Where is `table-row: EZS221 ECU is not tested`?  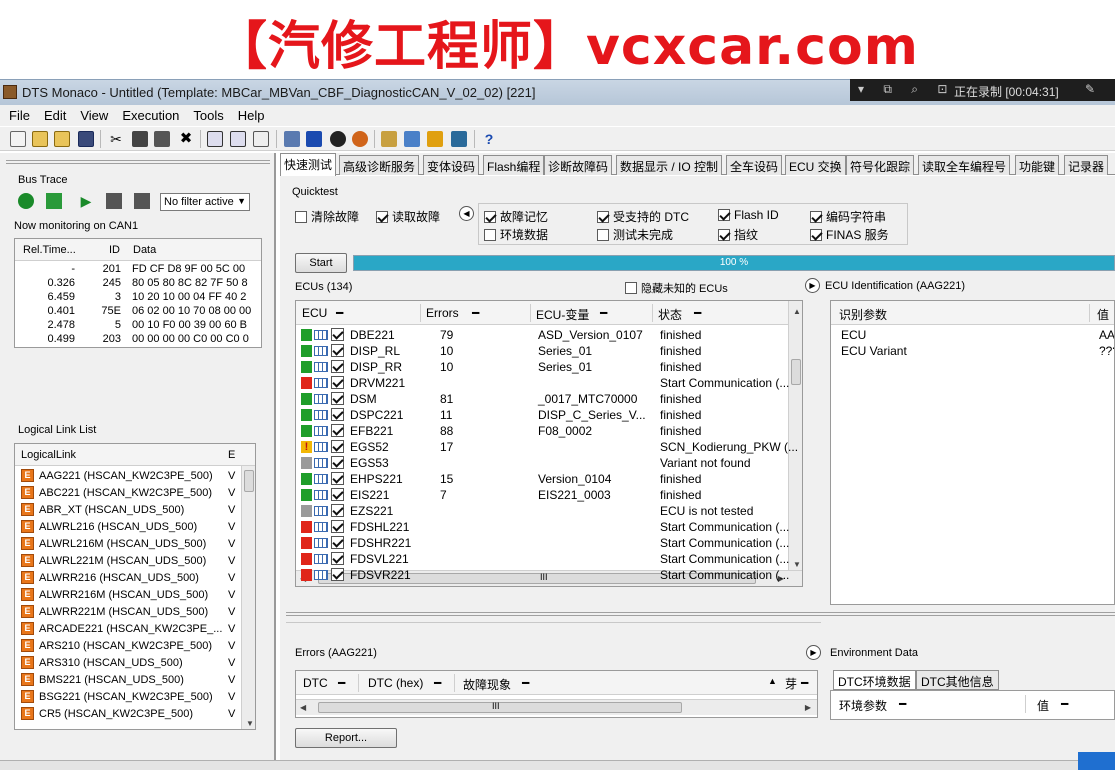
table-row: EZS221 ECU is not tested is located at coordinates (542, 511).